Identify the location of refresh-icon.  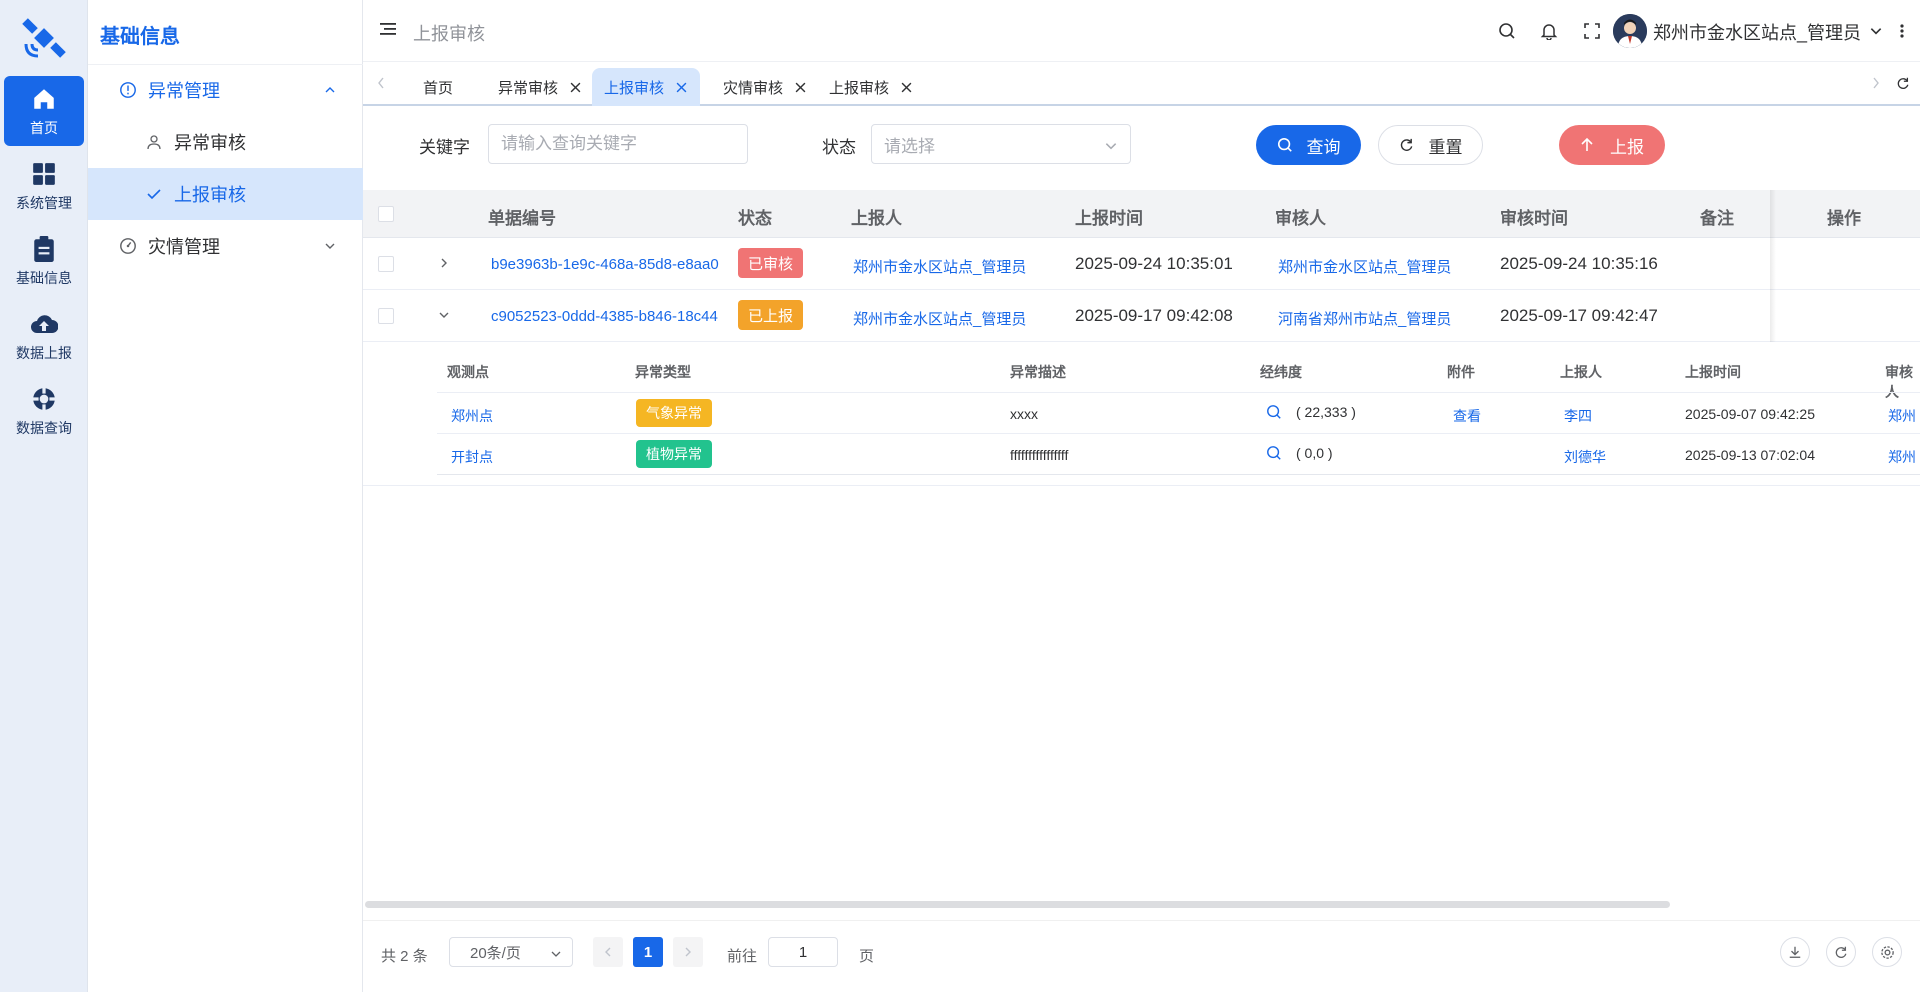
(1841, 952).